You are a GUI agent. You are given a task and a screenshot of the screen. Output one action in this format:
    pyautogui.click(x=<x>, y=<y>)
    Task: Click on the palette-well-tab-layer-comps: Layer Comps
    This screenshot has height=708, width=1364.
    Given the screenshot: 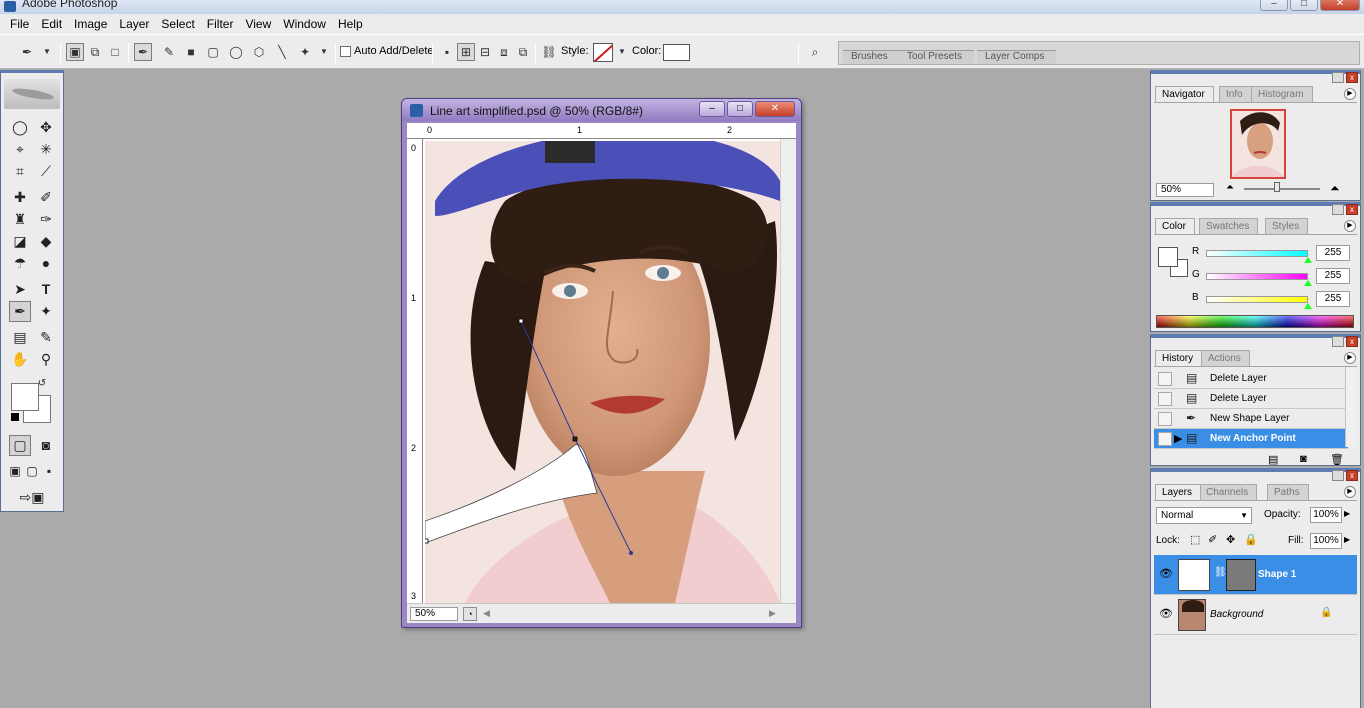 What is the action you would take?
    pyautogui.click(x=1017, y=57)
    